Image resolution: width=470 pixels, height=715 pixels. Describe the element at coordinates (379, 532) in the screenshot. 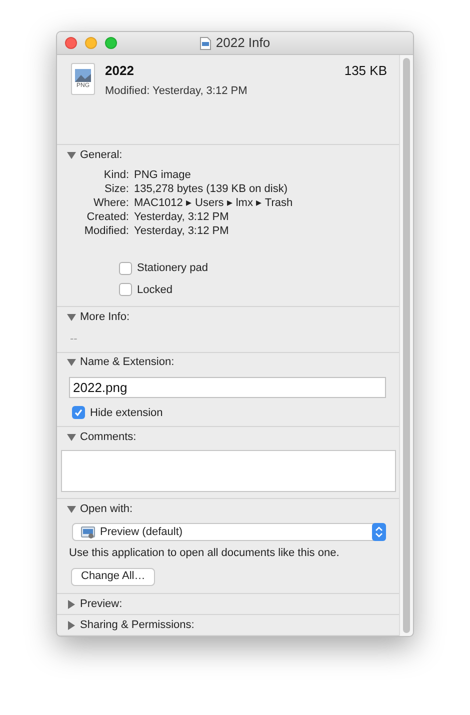

I see `stepper-icon` at that location.